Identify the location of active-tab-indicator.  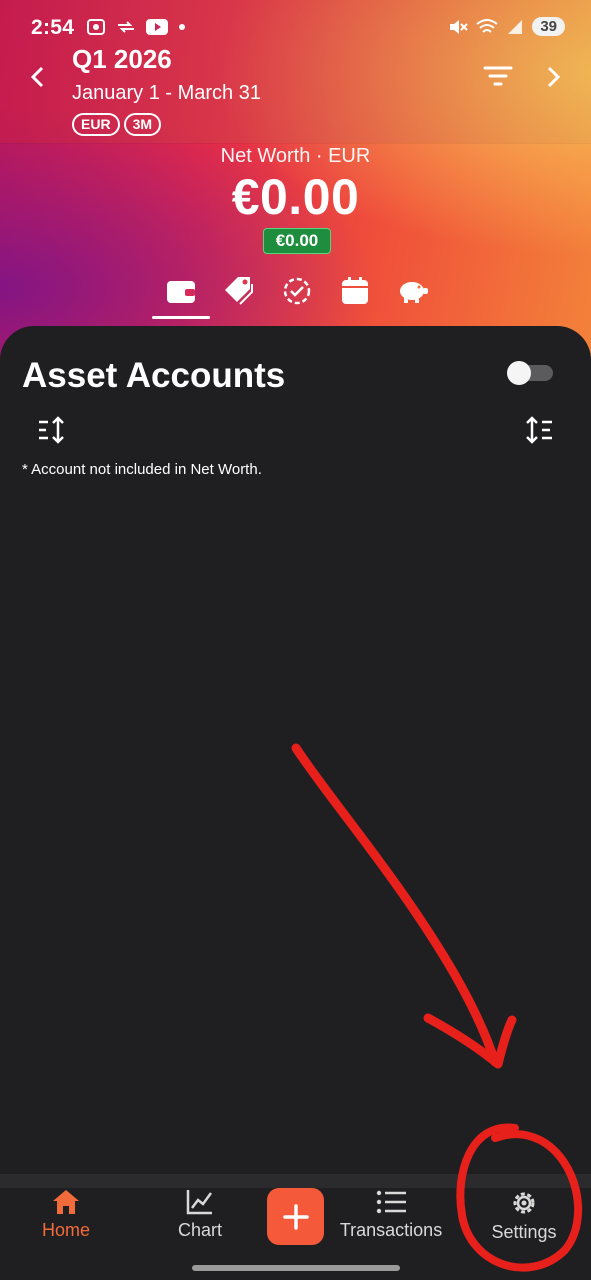
(181, 317).